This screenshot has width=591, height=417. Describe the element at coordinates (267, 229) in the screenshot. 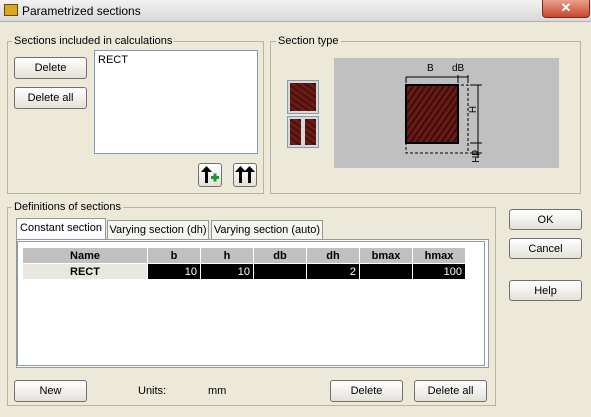

I see `tab-varying-section-auto: Varying section (auto)` at that location.